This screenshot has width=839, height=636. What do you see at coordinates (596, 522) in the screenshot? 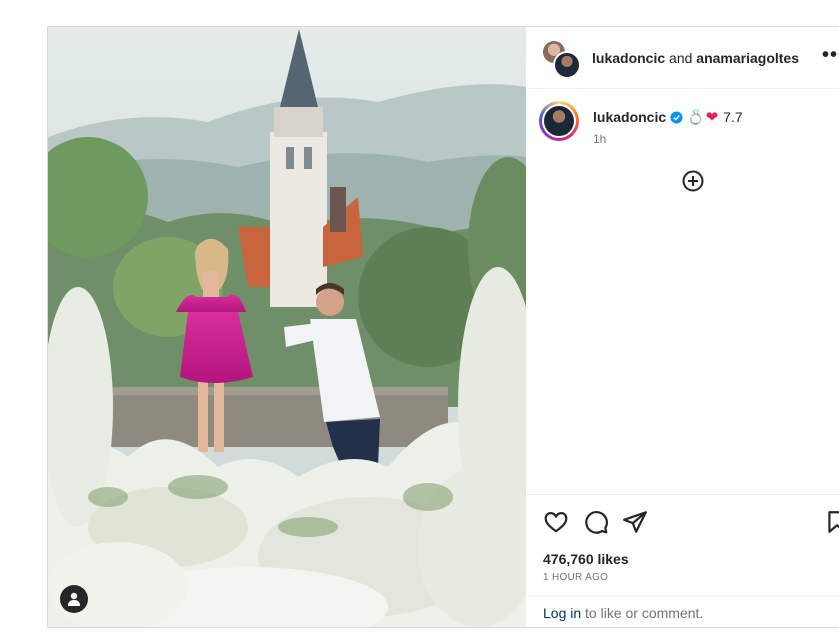
I see `comment-icon` at bounding box center [596, 522].